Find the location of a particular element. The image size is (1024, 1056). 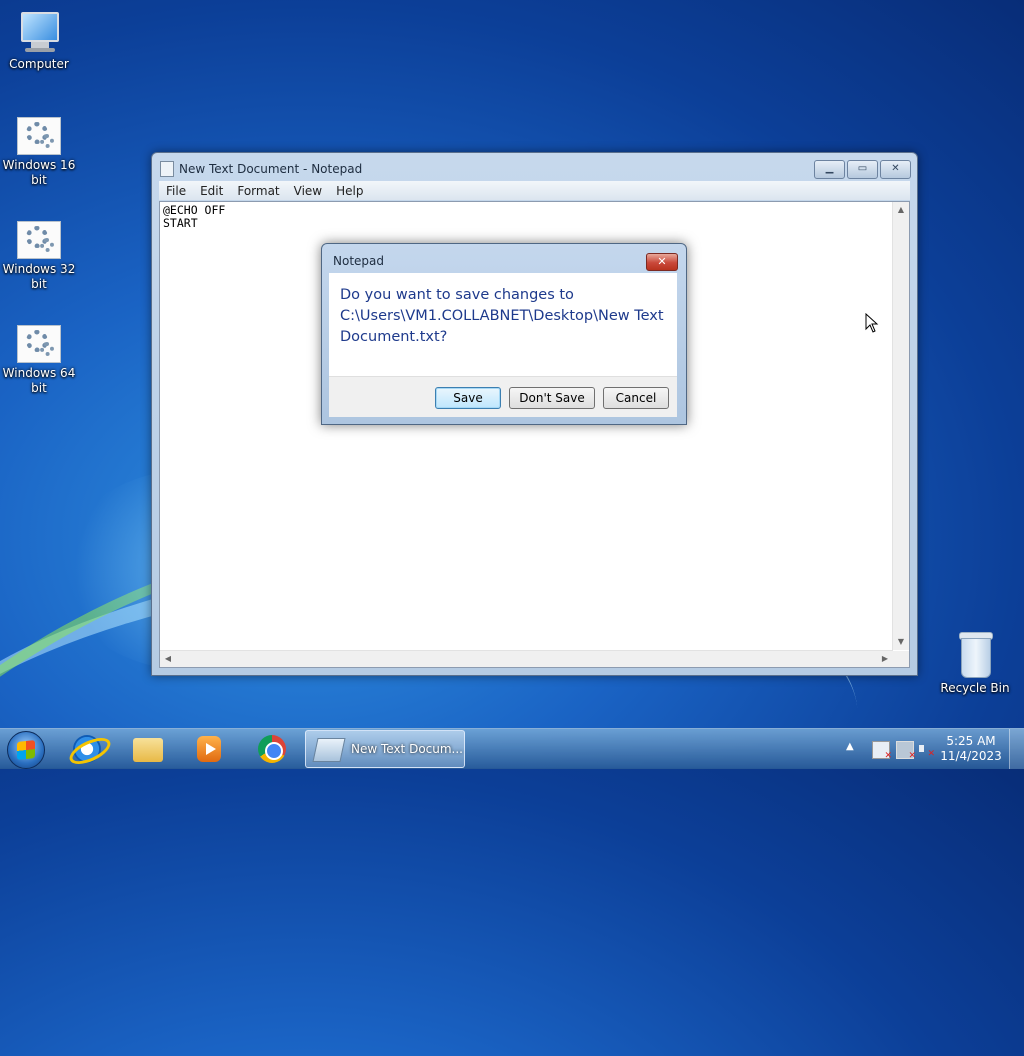

maximize-button: ▭ is located at coordinates (862, 169).